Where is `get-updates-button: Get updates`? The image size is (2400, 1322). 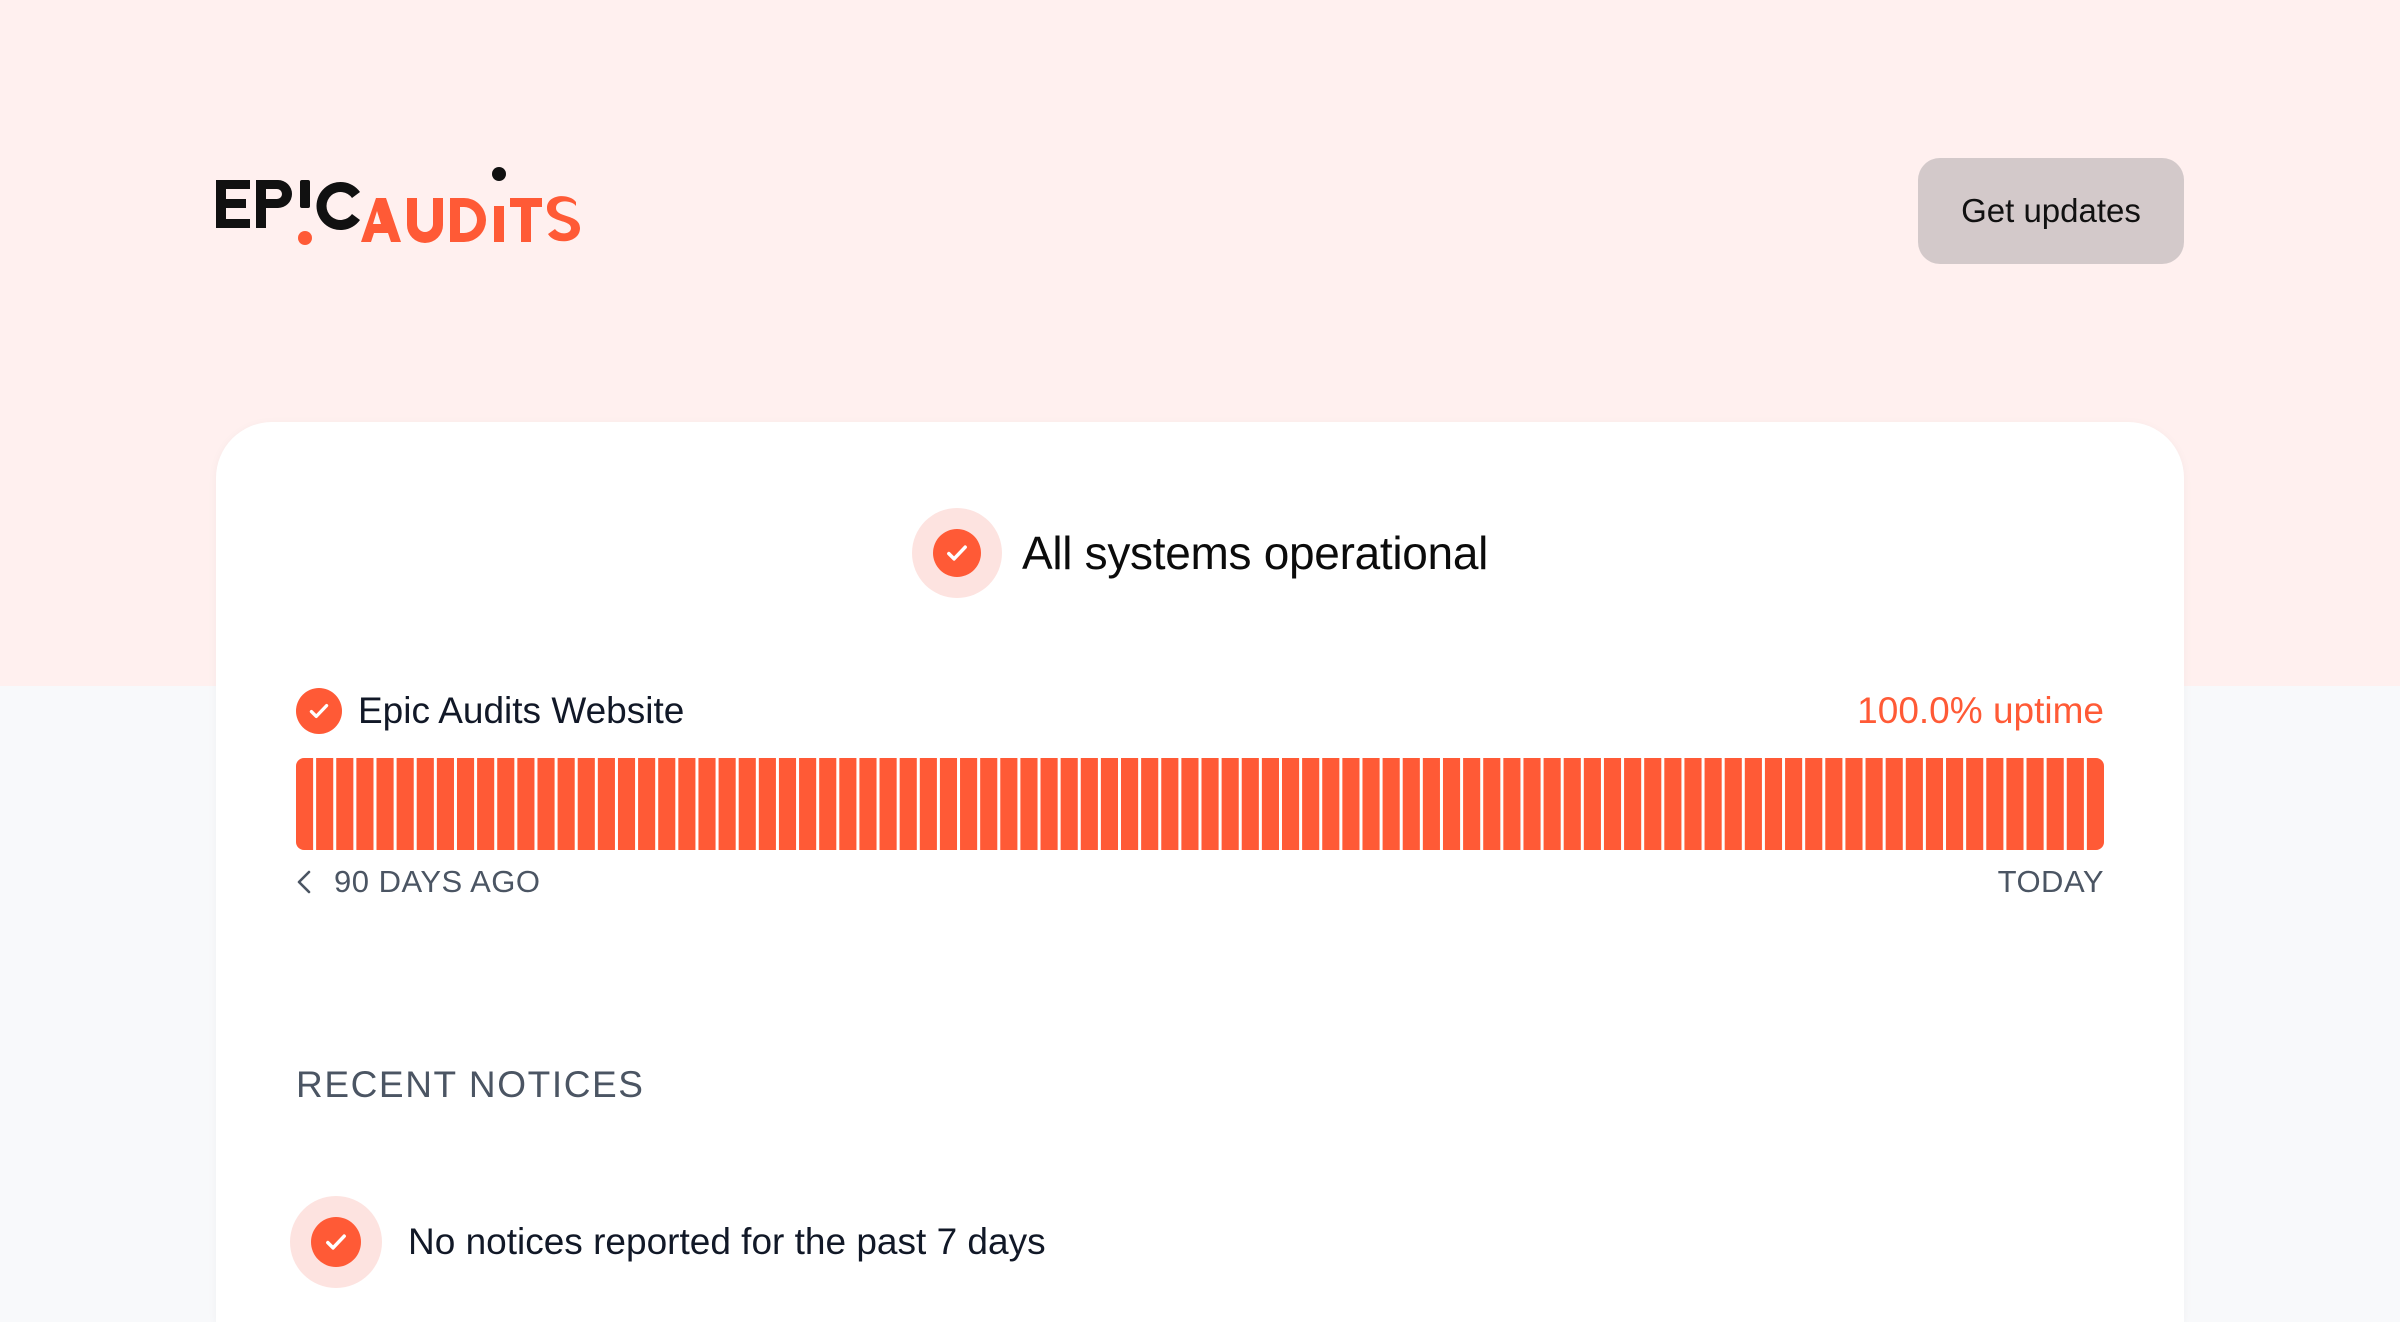 get-updates-button: Get updates is located at coordinates (2051, 211).